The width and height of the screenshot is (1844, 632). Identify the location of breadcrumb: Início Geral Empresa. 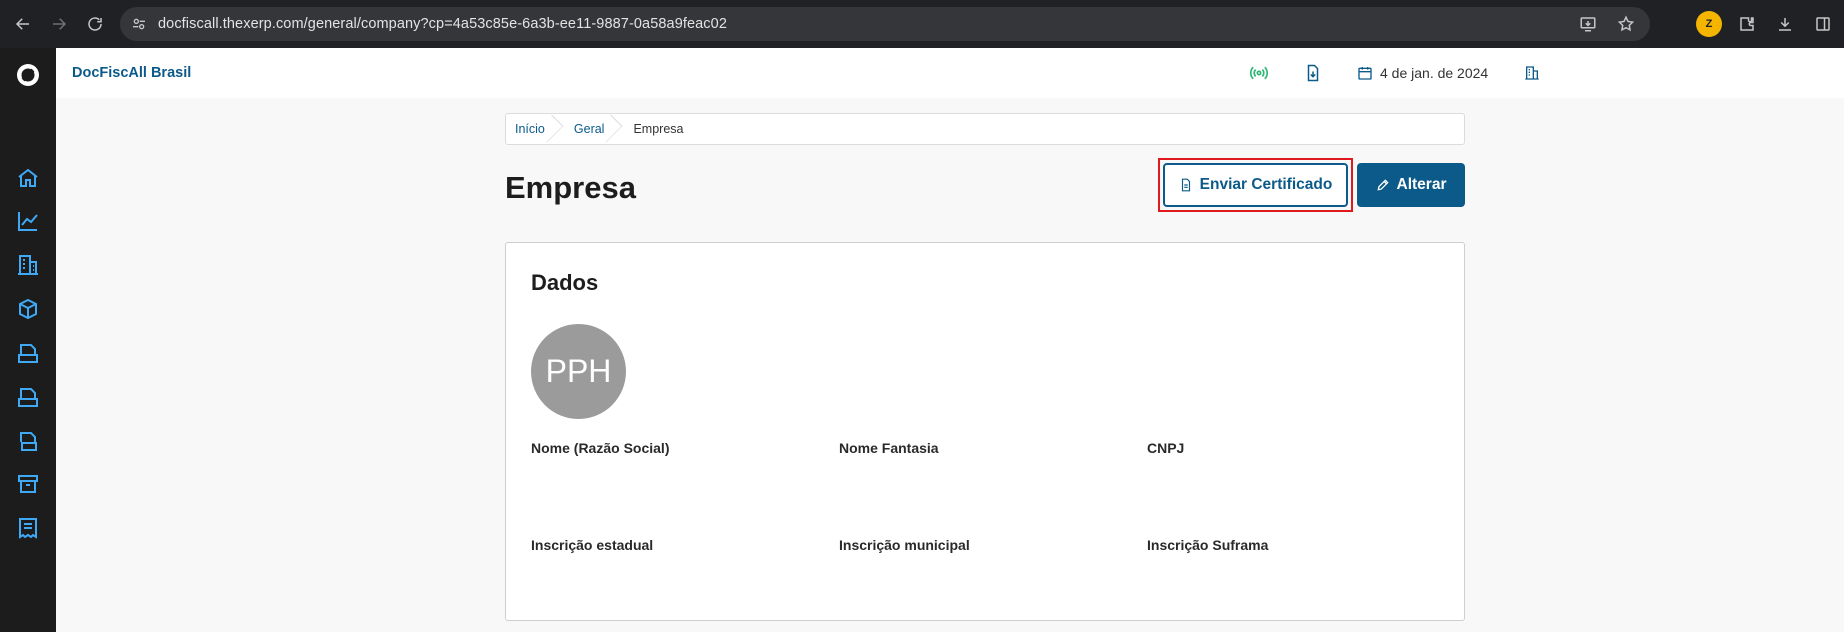
(985, 129).